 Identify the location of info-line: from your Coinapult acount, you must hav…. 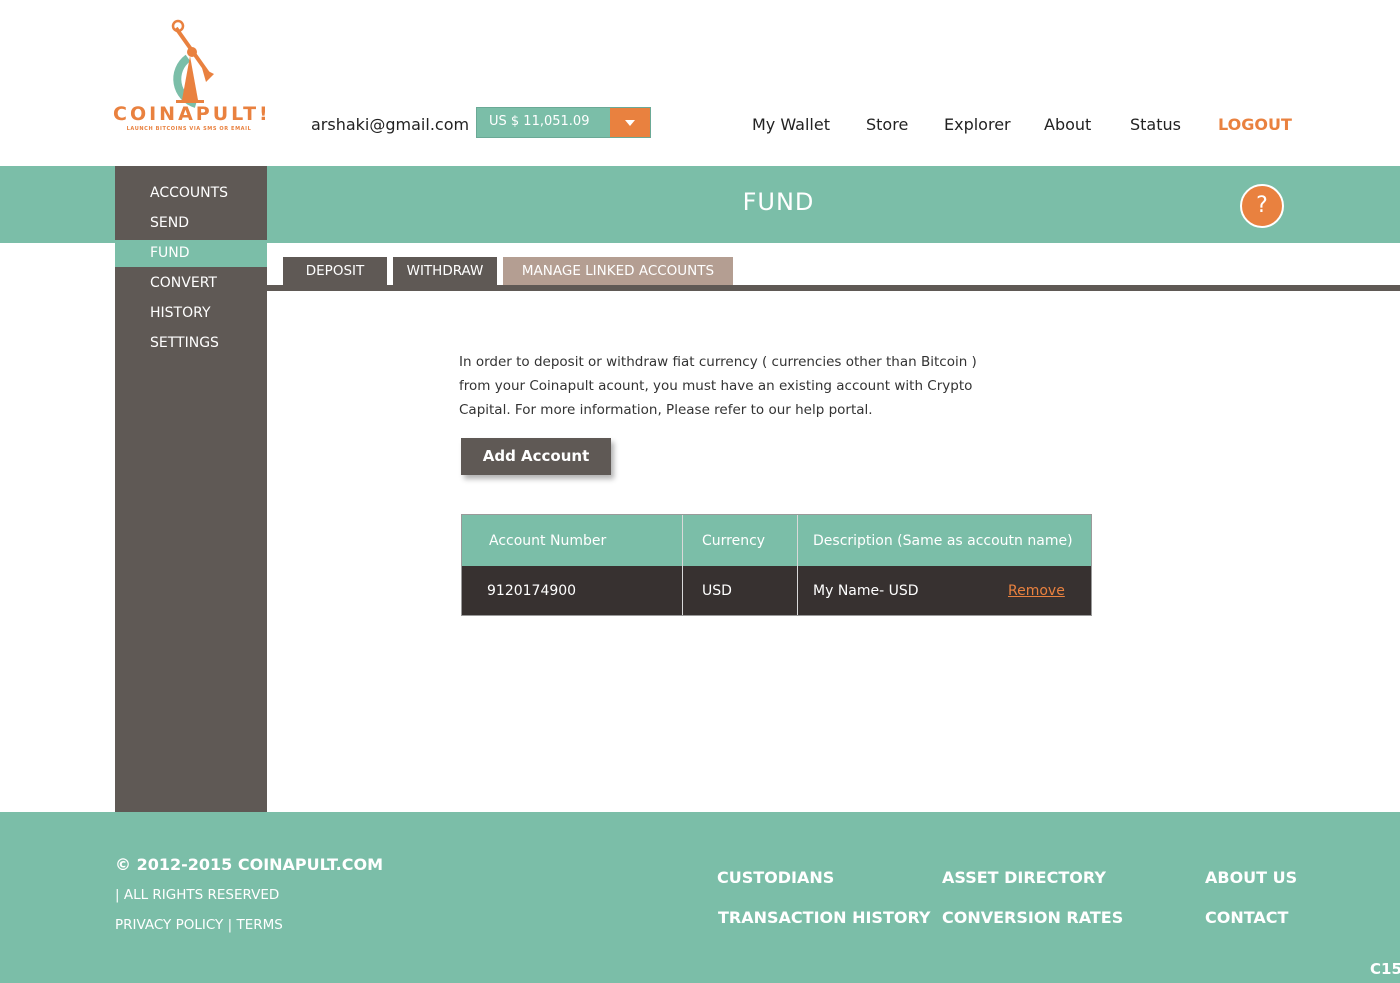
(716, 386).